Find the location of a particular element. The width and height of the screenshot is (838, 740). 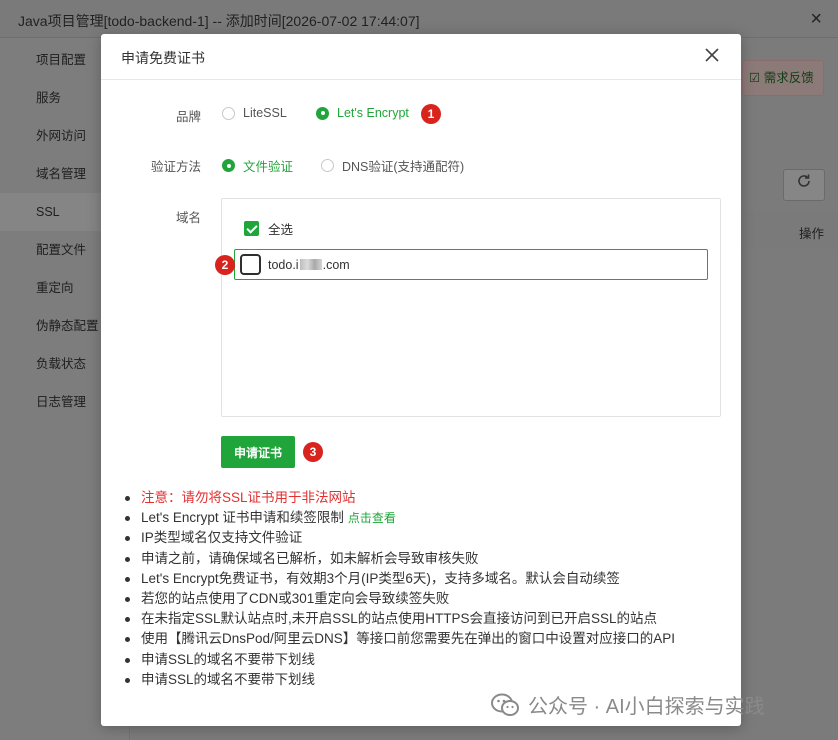

feedback-icon: ☑ is located at coordinates (755, 78).